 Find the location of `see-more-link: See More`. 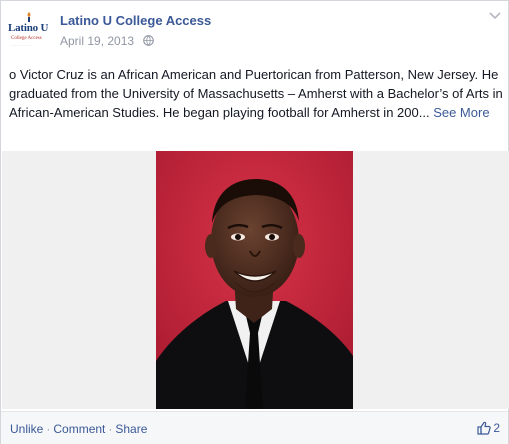

see-more-link: See More is located at coordinates (461, 112).